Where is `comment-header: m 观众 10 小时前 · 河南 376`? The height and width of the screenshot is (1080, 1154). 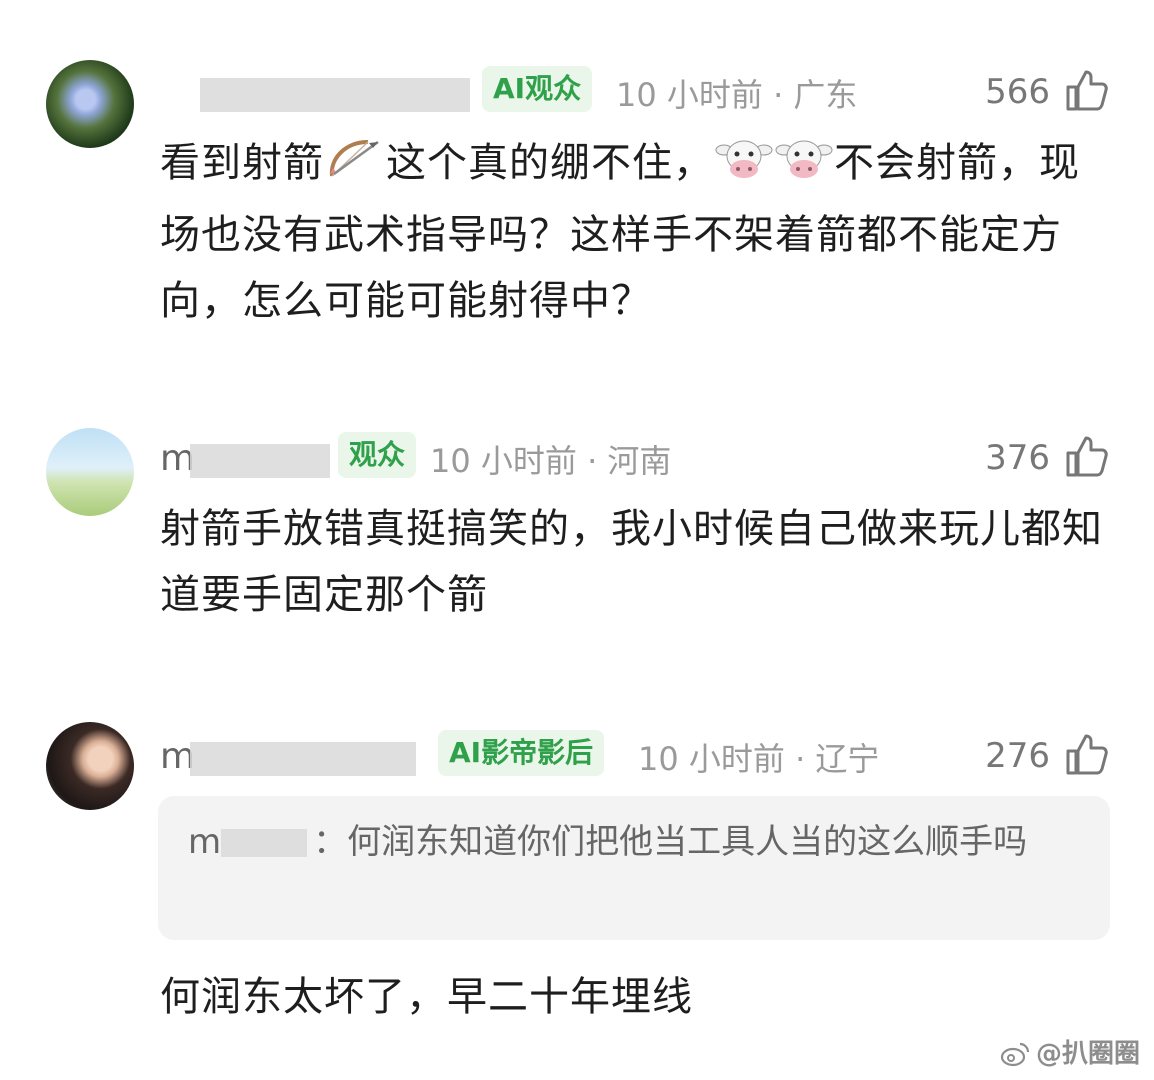
comment-header: m 观众 10 小时前 · 河南 376 is located at coordinates (657, 457).